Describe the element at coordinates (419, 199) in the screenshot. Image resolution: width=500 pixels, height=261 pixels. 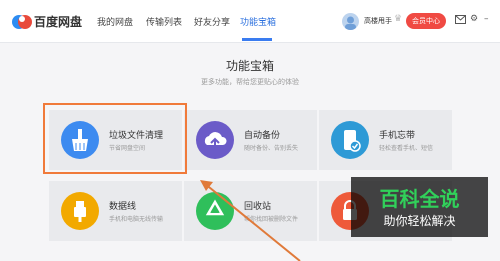
I see `watermark-title: 百科全说` at that location.